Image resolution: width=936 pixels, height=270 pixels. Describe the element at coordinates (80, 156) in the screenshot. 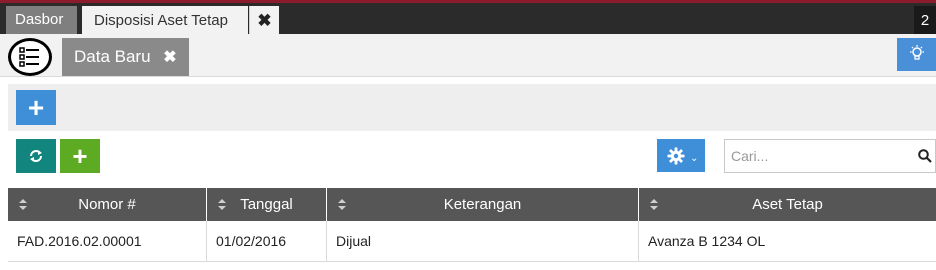

I see `add-new-button: +` at that location.